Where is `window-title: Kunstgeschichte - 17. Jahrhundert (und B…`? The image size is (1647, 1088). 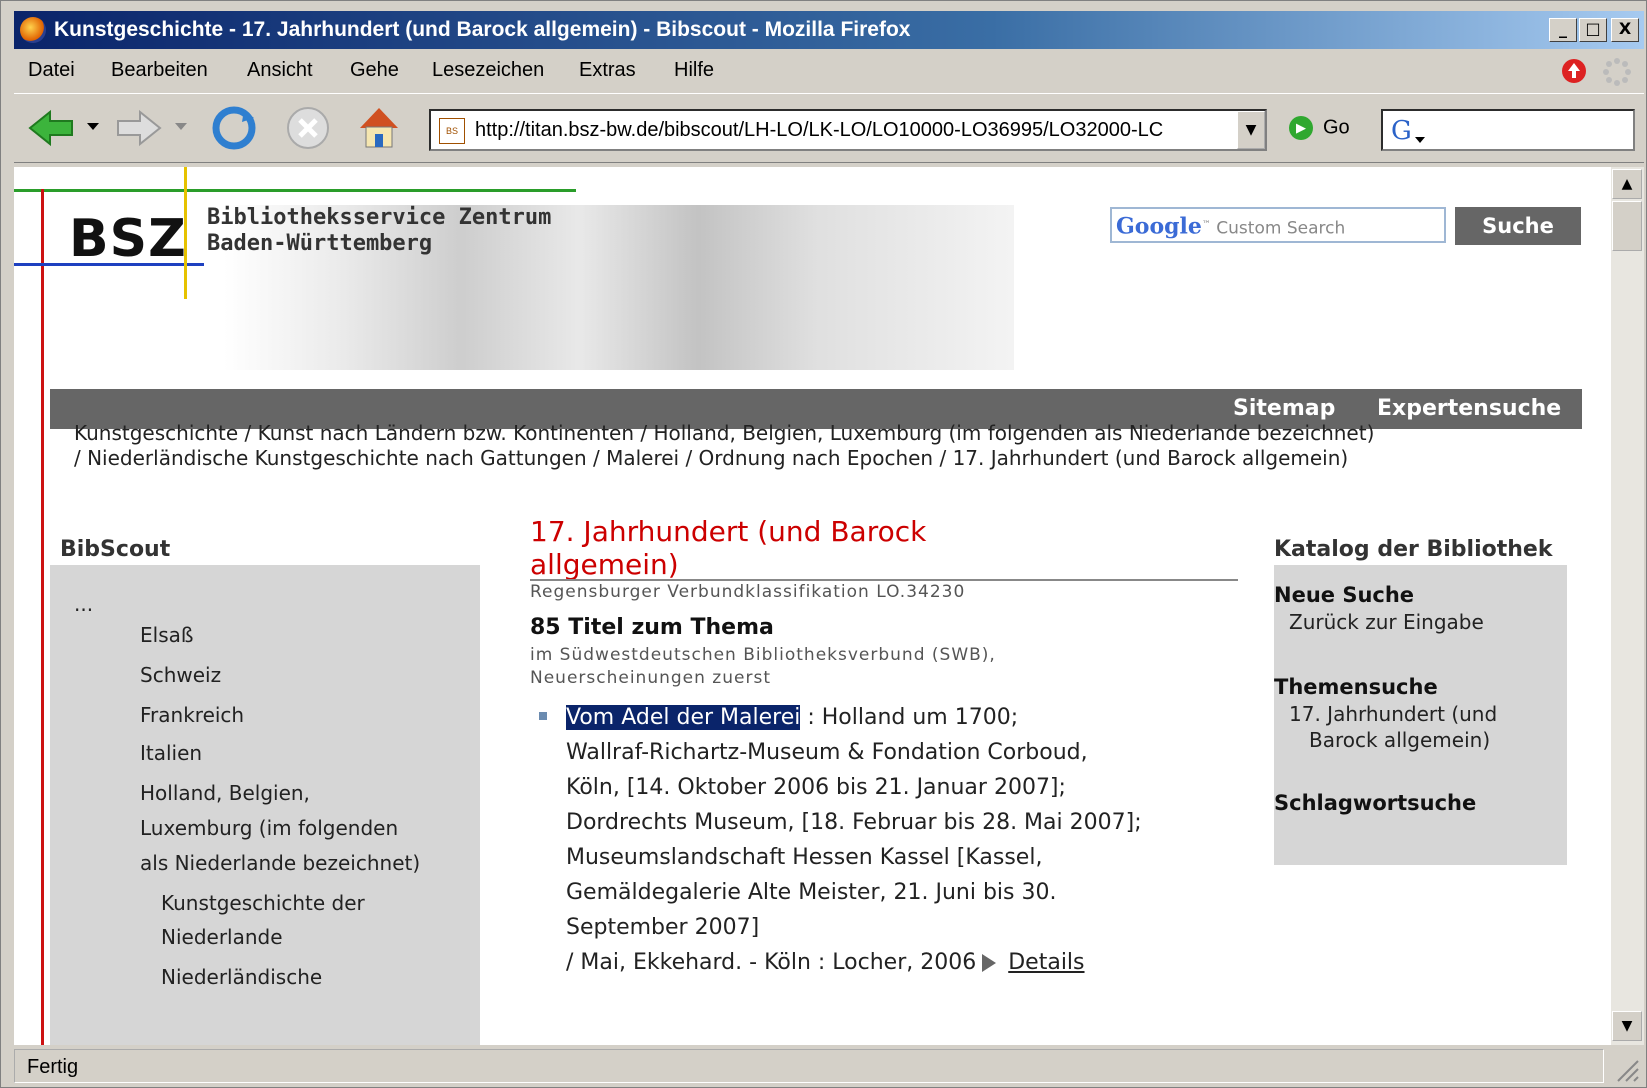 window-title: Kunstgeschichte - 17. Jahrhundert (und B… is located at coordinates (482, 29).